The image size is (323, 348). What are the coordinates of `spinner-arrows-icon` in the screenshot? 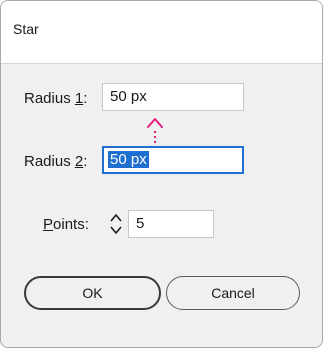 It's located at (116, 224).